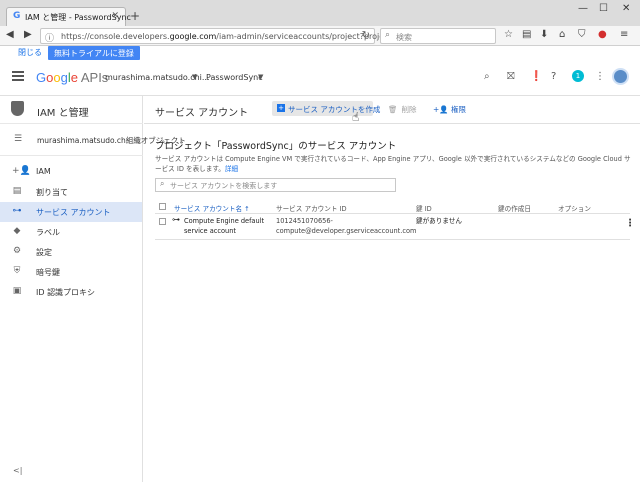 This screenshot has height=482, width=640. What do you see at coordinates (17, 191) in the screenshot?
I see `quota-icon: ▤` at bounding box center [17, 191].